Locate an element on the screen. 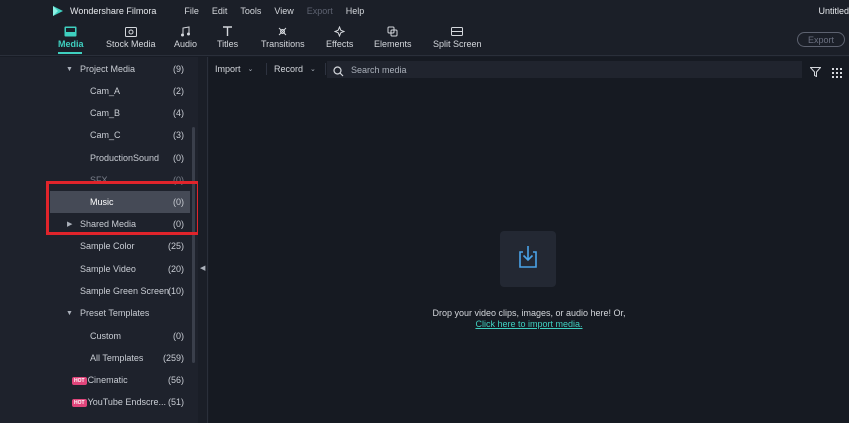  effects-icon is located at coordinates (340, 31).